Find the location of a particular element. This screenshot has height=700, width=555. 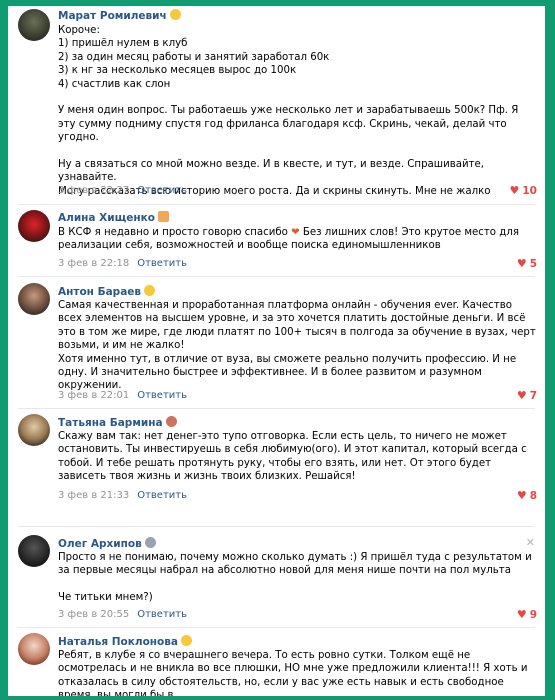

like-count: 7 is located at coordinates (533, 396).